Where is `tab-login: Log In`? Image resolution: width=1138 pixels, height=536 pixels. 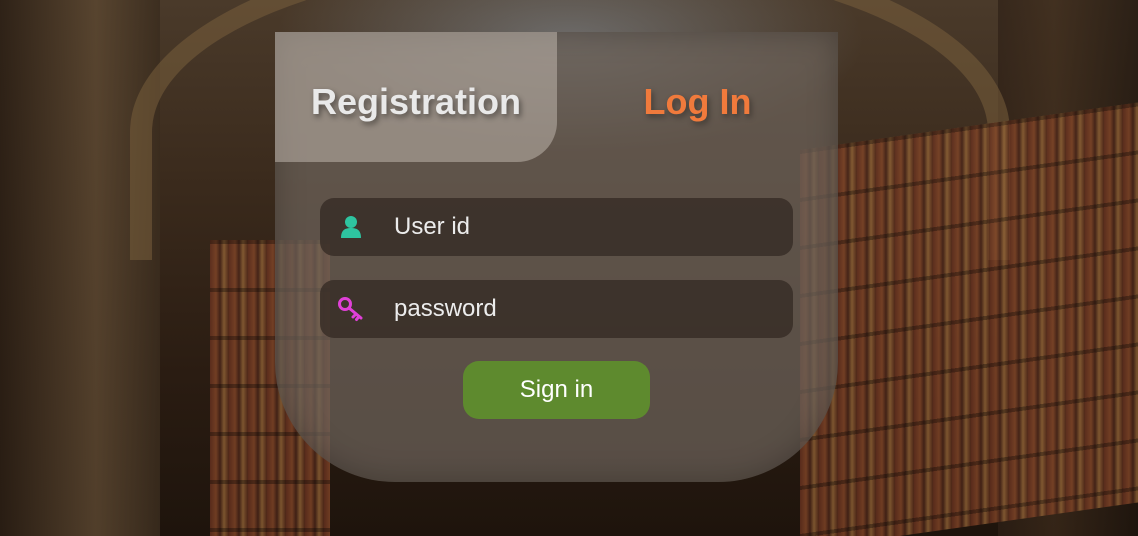
tab-login: Log In is located at coordinates (697, 97).